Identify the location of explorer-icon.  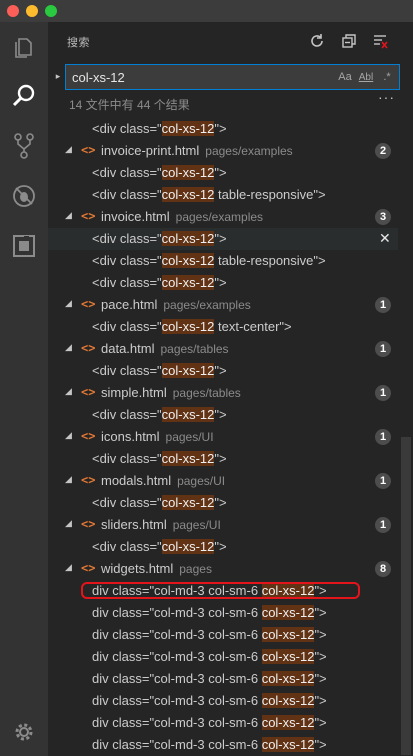
(24, 48).